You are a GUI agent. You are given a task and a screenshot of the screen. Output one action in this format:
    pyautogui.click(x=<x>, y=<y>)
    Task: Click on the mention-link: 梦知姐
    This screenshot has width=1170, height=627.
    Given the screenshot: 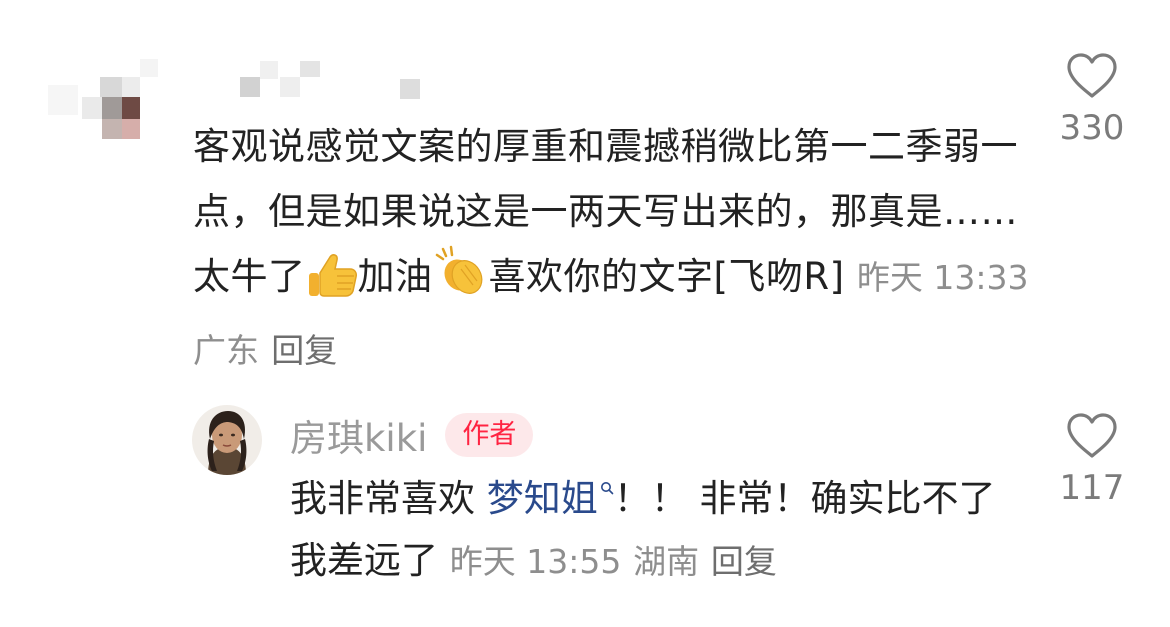 What is the action you would take?
    pyautogui.click(x=550, y=498)
    